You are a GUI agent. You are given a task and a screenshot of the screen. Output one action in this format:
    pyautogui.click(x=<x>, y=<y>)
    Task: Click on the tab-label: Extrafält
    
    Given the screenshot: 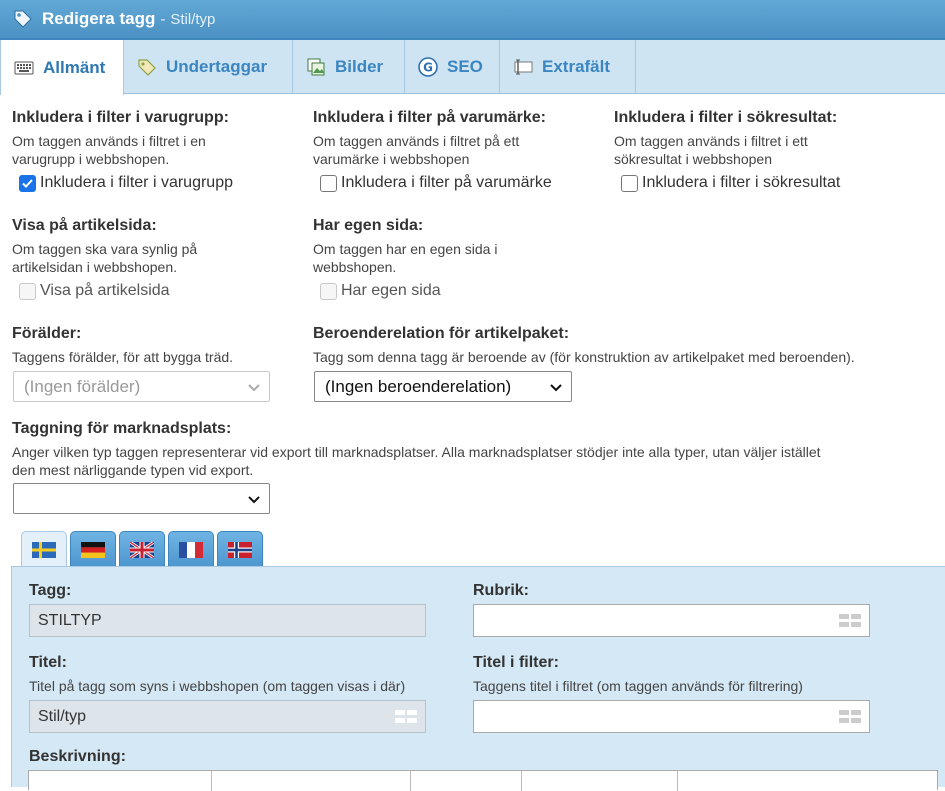 What is the action you would take?
    pyautogui.click(x=576, y=66)
    